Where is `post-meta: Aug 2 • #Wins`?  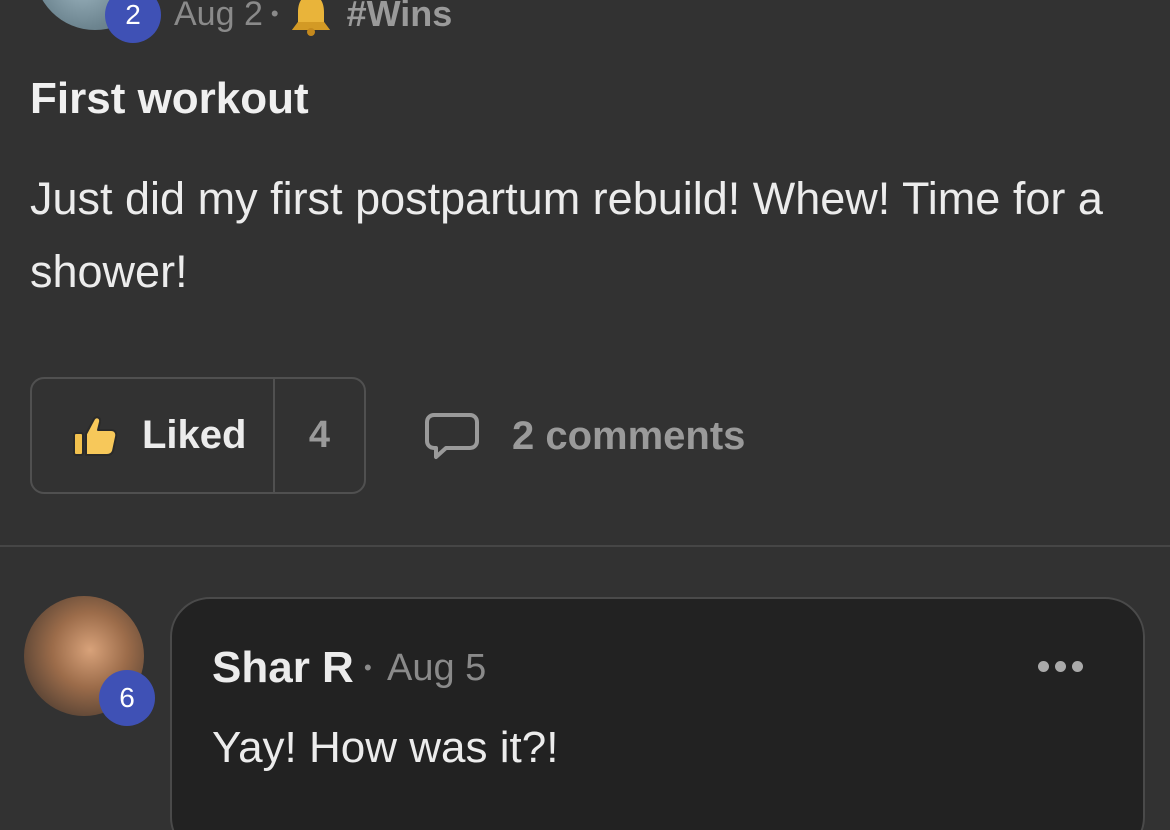
post-meta: Aug 2 • #Wins is located at coordinates (313, 20).